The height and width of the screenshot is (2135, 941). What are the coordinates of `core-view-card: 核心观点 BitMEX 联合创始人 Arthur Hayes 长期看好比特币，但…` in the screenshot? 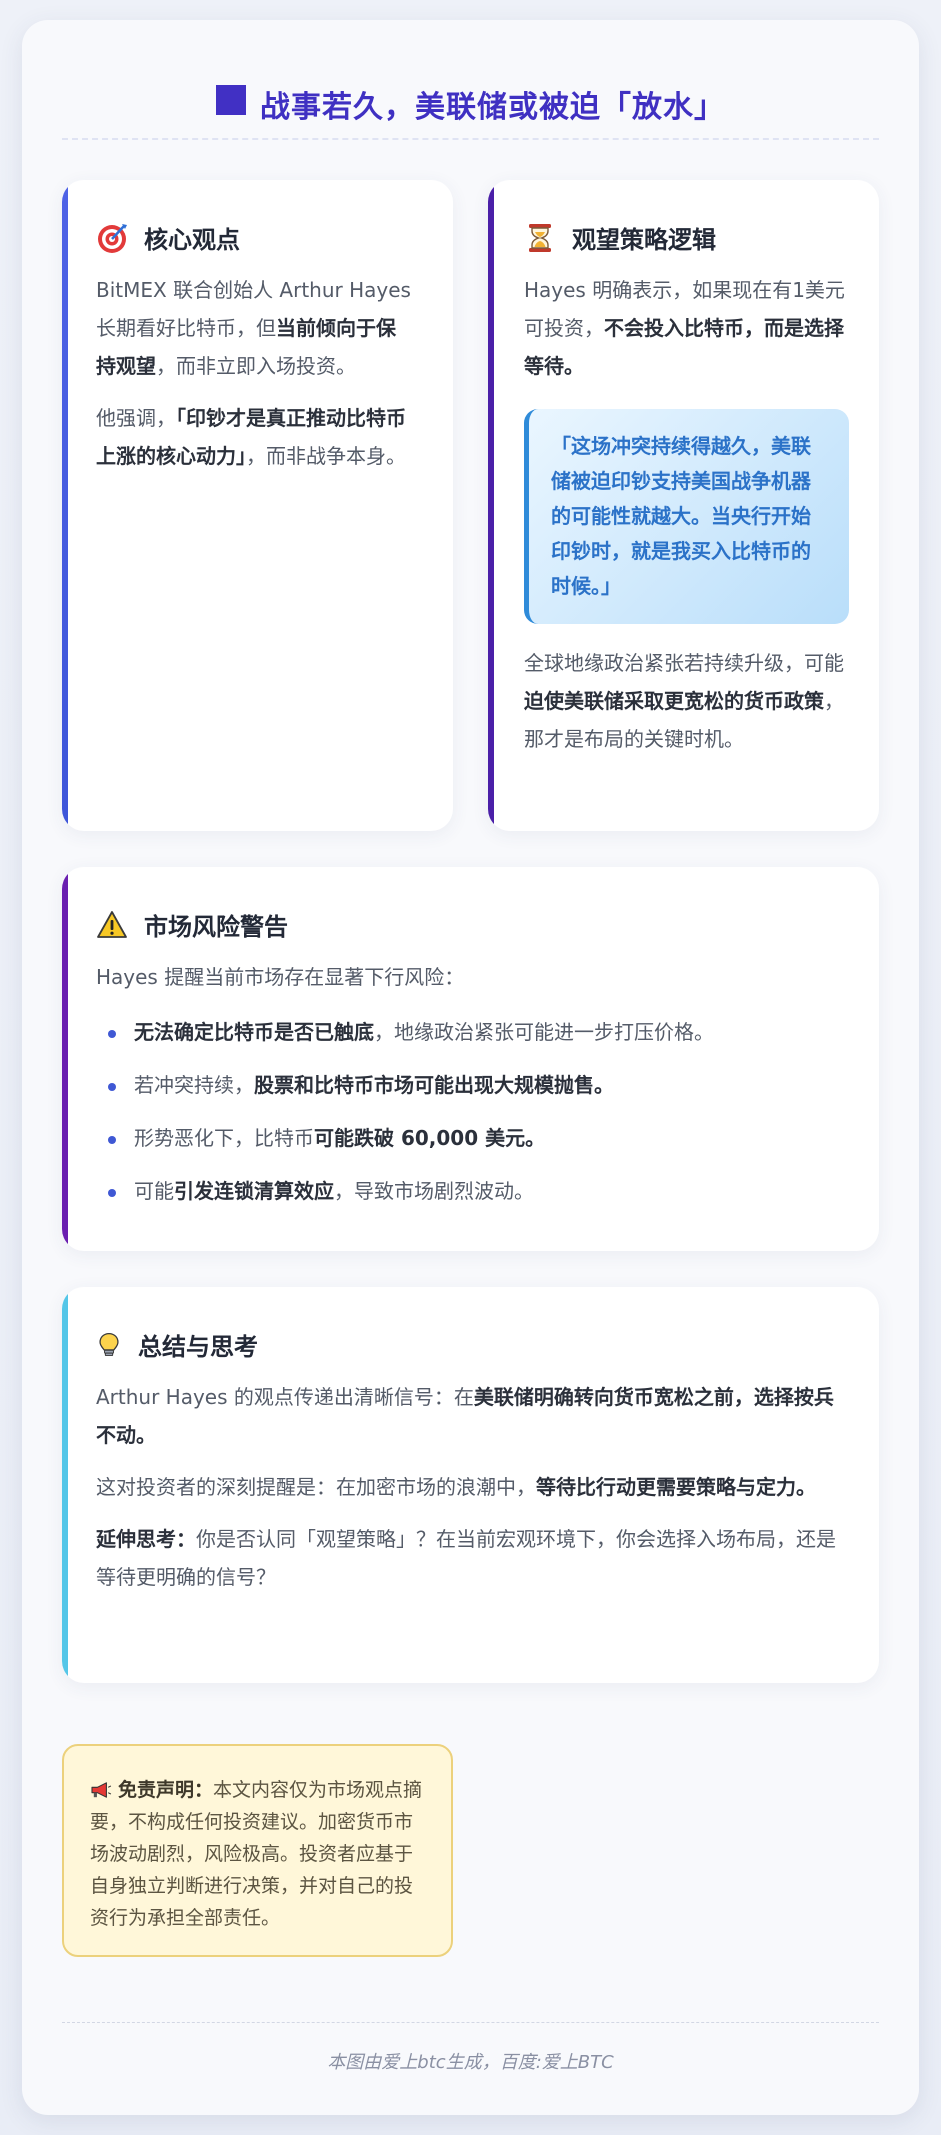 It's located at (257, 505).